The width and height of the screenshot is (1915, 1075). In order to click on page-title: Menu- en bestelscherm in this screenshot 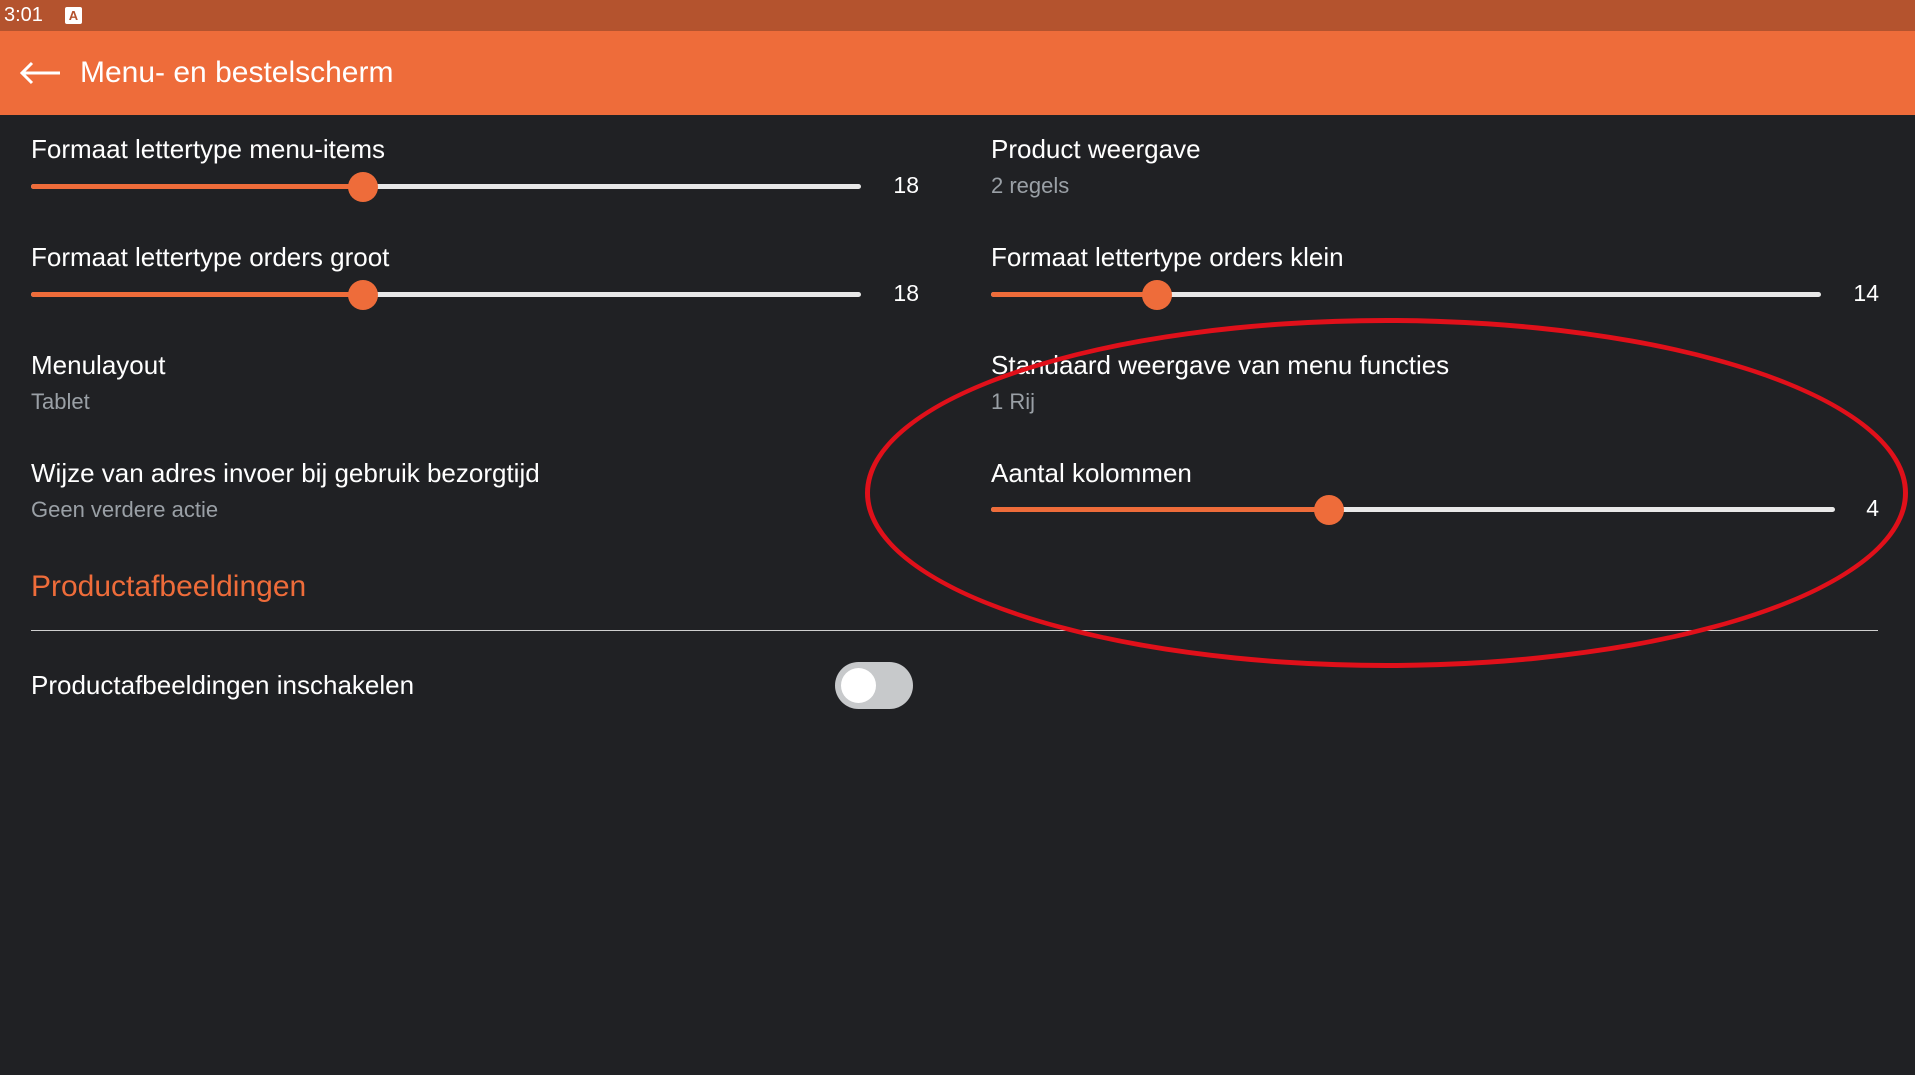, I will do `click(237, 72)`.